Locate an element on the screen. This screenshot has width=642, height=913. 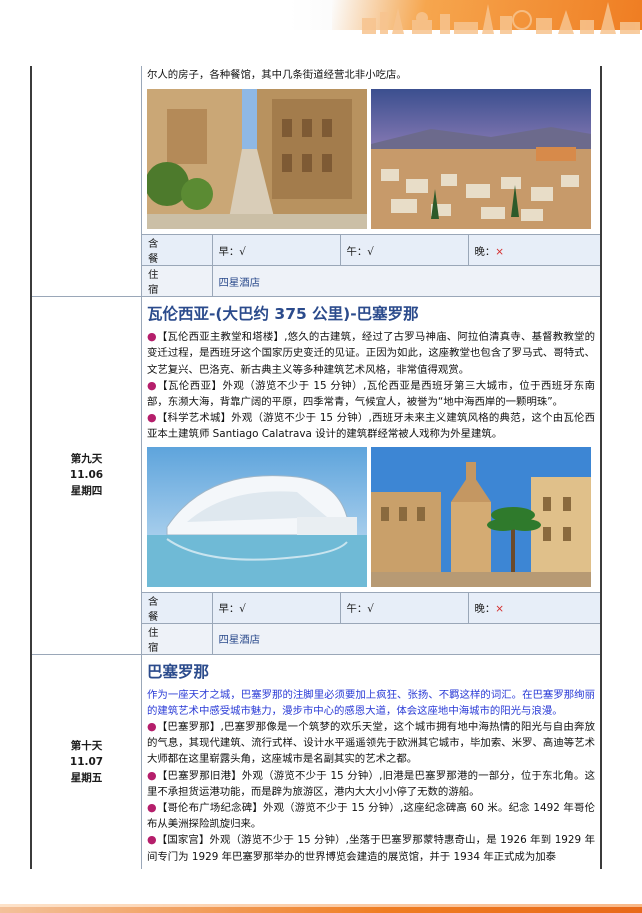
city-of-arts-and-sciences-photo is located at coordinates (257, 516).